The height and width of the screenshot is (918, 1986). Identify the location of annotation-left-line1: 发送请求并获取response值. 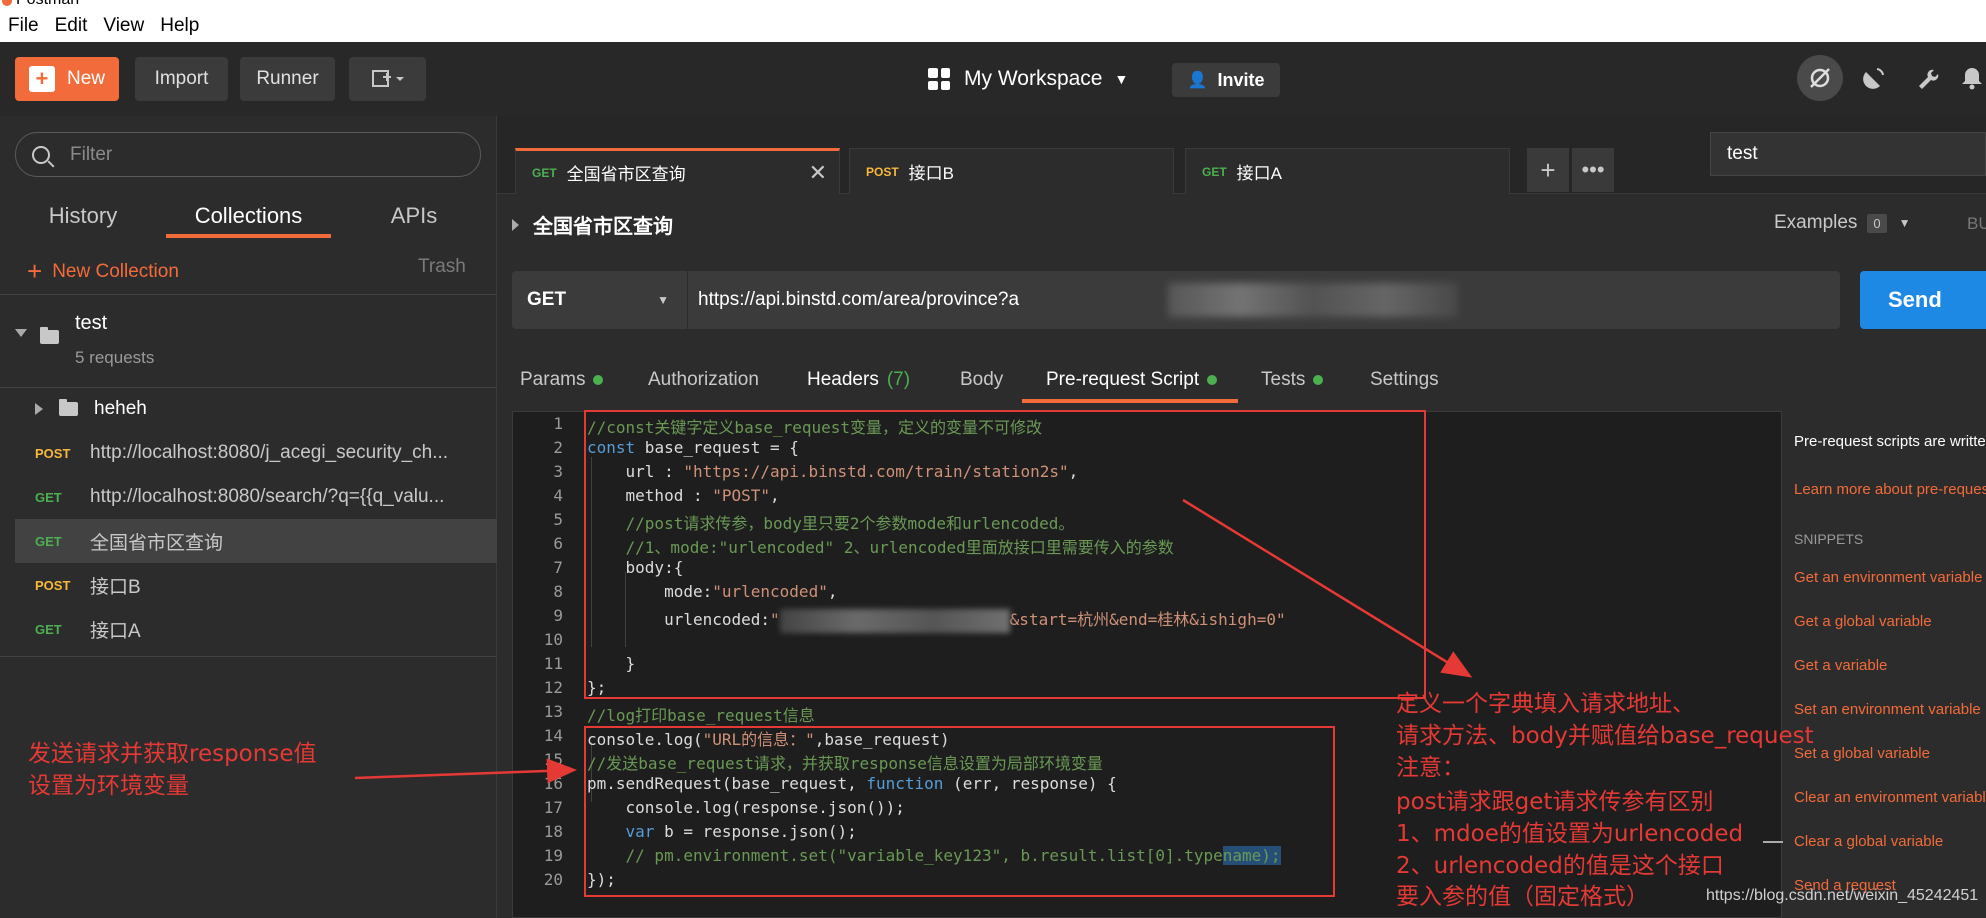
(172, 754).